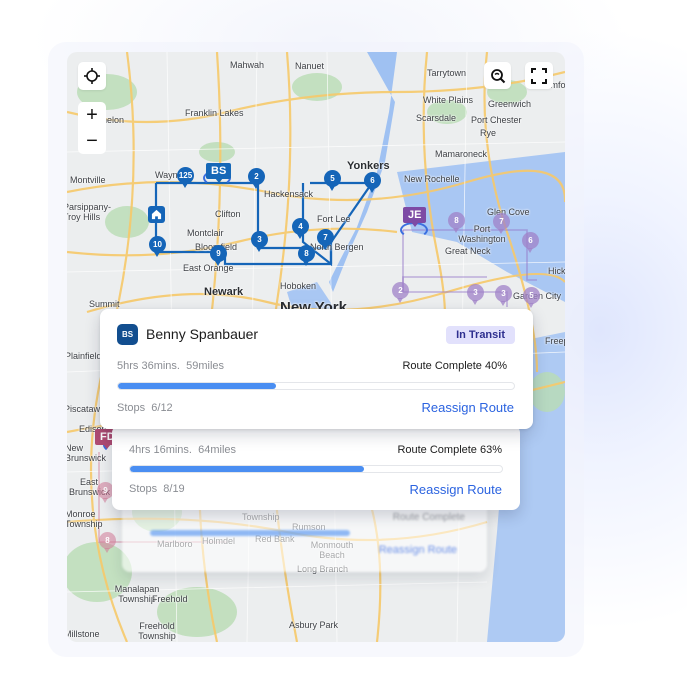 This screenshot has height=696, width=687. I want to click on map-label: Parsippany-Troy Hills, so click(89, 212).